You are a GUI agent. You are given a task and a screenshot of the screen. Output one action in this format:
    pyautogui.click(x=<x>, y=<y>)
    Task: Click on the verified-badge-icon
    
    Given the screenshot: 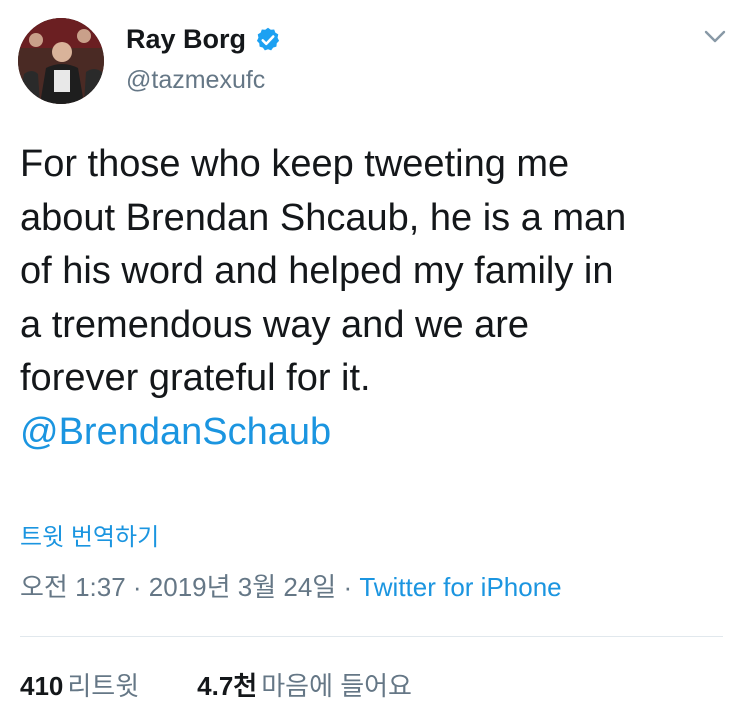 What is the action you would take?
    pyautogui.click(x=268, y=38)
    